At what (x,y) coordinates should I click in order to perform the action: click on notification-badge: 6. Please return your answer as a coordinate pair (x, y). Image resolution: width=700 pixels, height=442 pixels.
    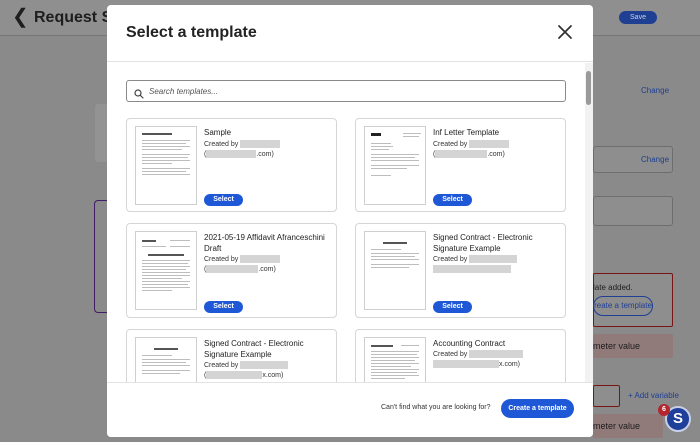
    Looking at the image, I should click on (664, 410).